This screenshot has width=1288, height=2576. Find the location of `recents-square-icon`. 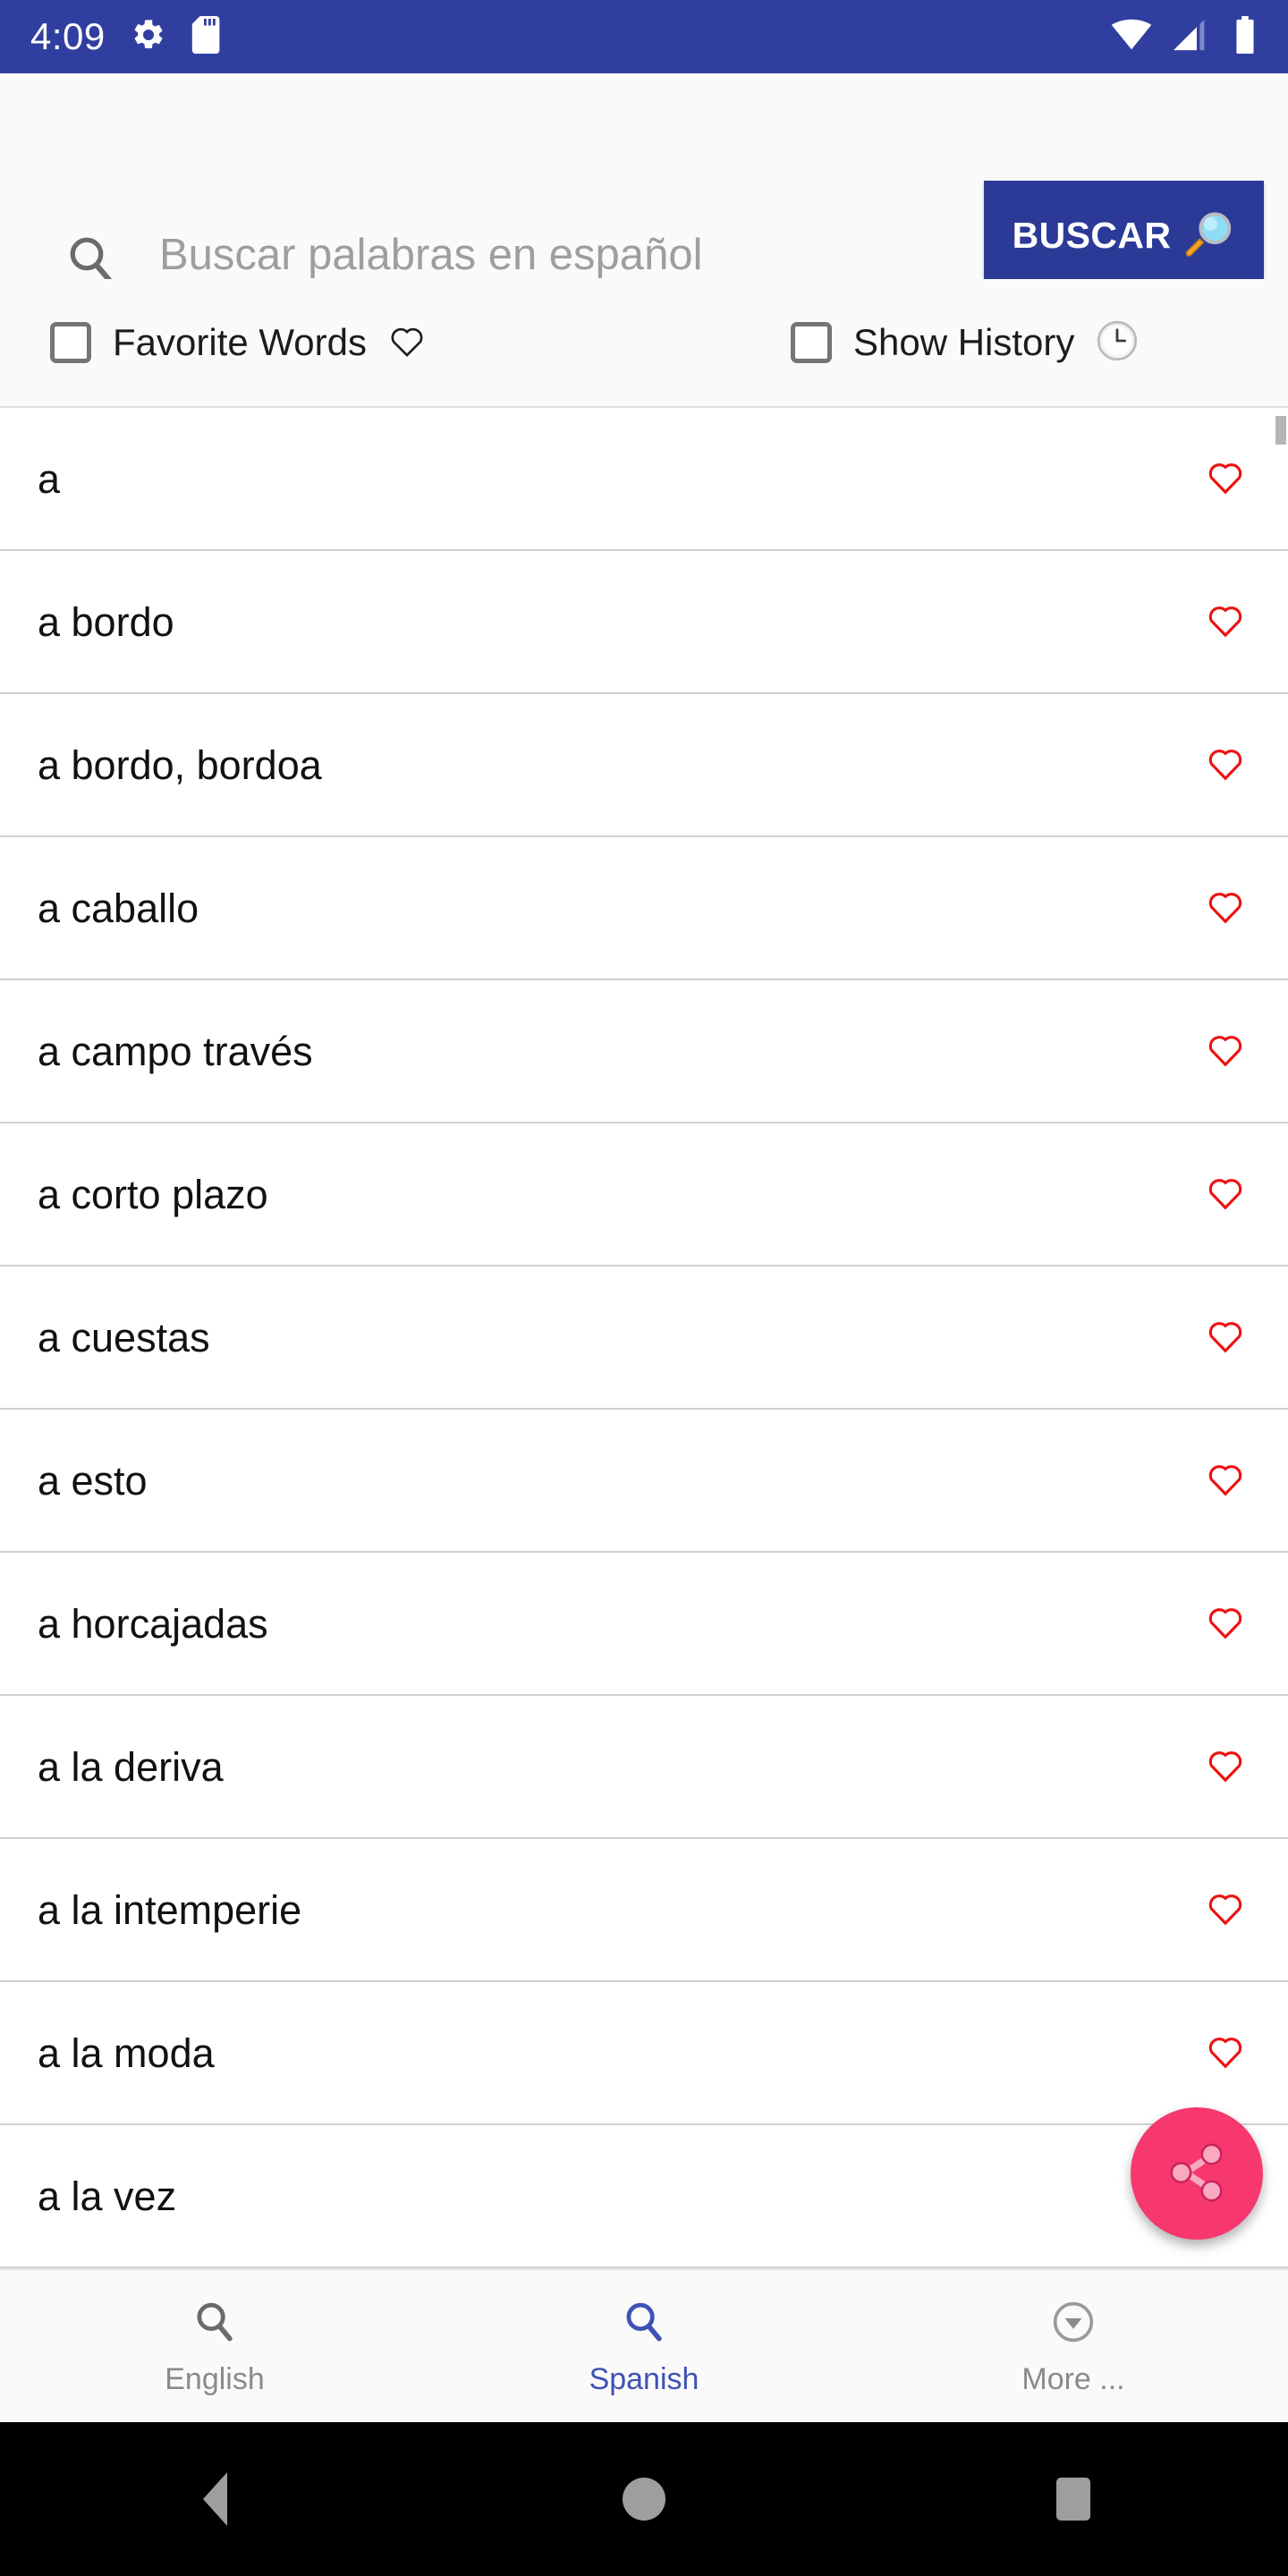

recents-square-icon is located at coordinates (1073, 2499).